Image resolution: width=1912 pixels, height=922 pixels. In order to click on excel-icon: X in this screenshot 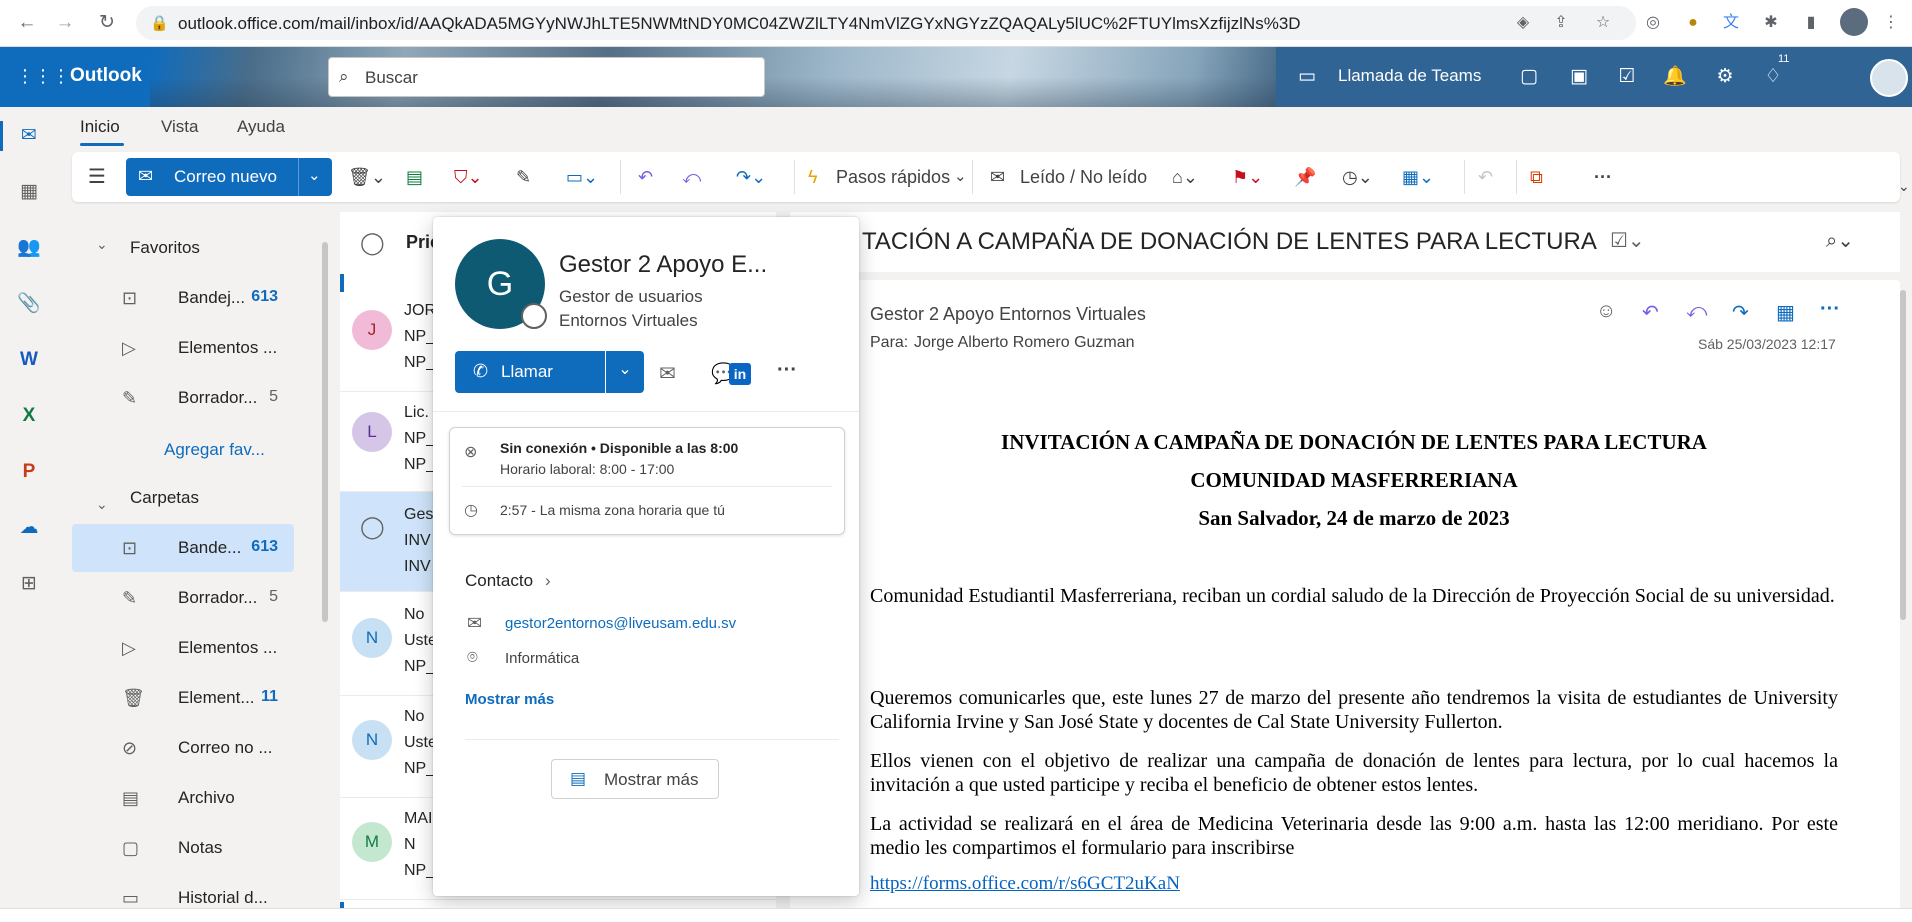, I will do `click(29, 416)`.